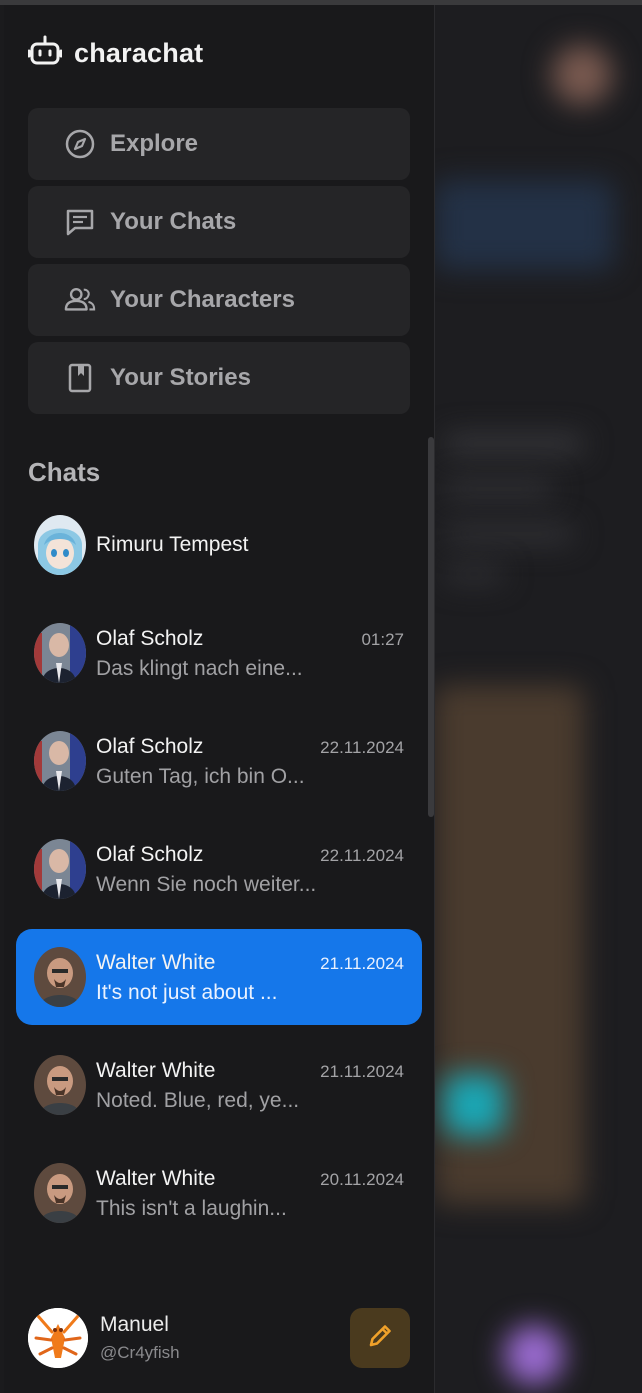  I want to click on pencil-icon, so click(380, 1338).